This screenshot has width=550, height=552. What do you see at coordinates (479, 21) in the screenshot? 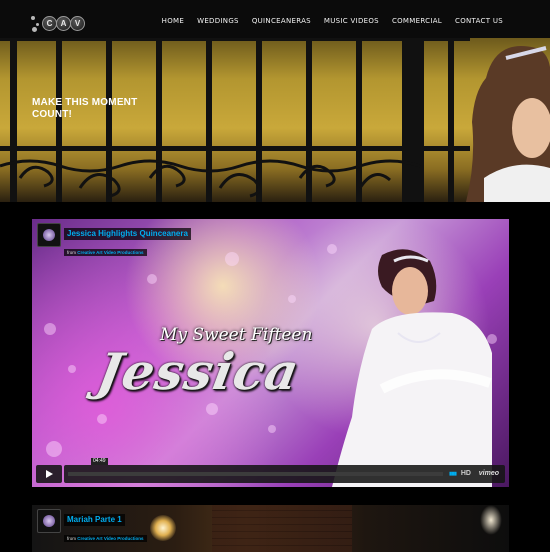
I see `nav-contact-us: CONTACT US` at bounding box center [479, 21].